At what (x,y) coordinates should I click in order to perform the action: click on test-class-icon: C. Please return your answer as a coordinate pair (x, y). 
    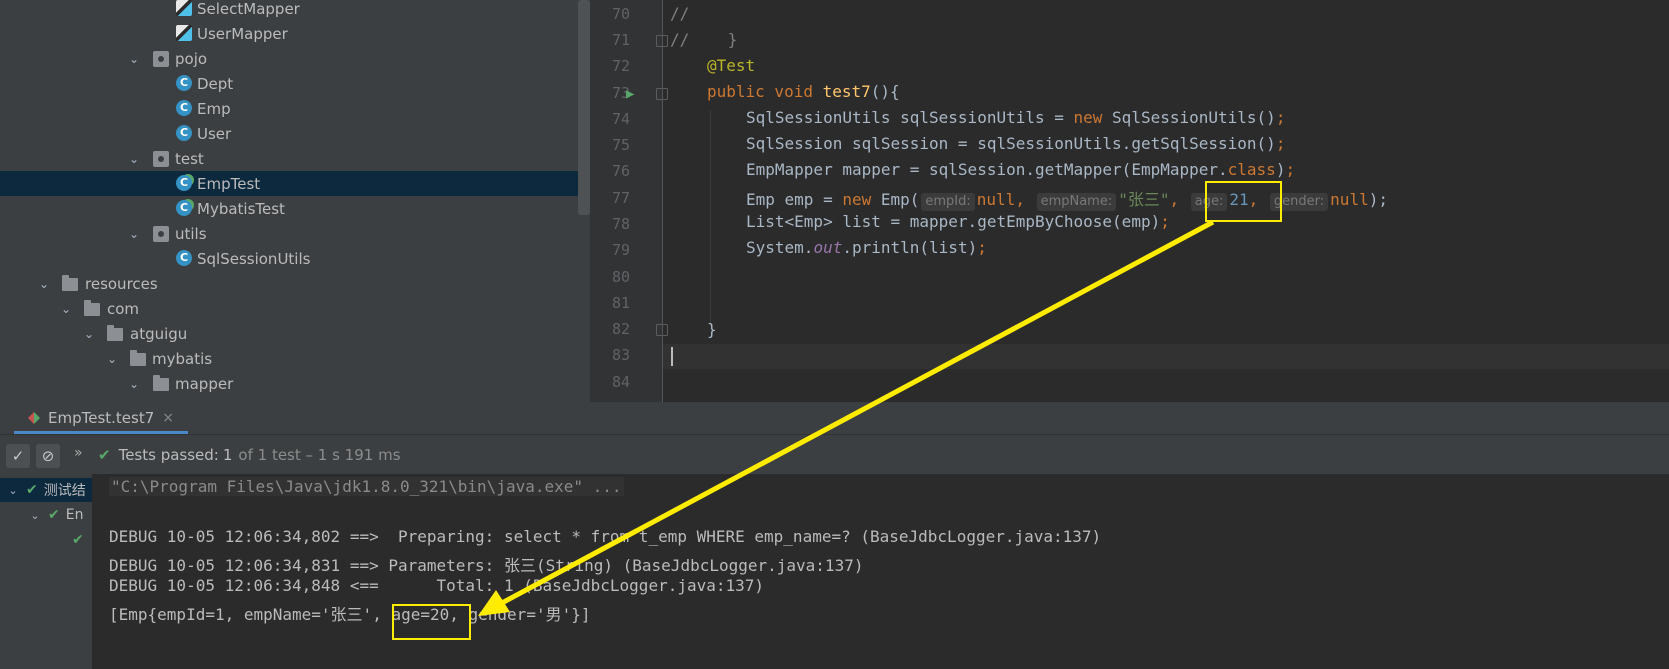
    Looking at the image, I should click on (184, 208).